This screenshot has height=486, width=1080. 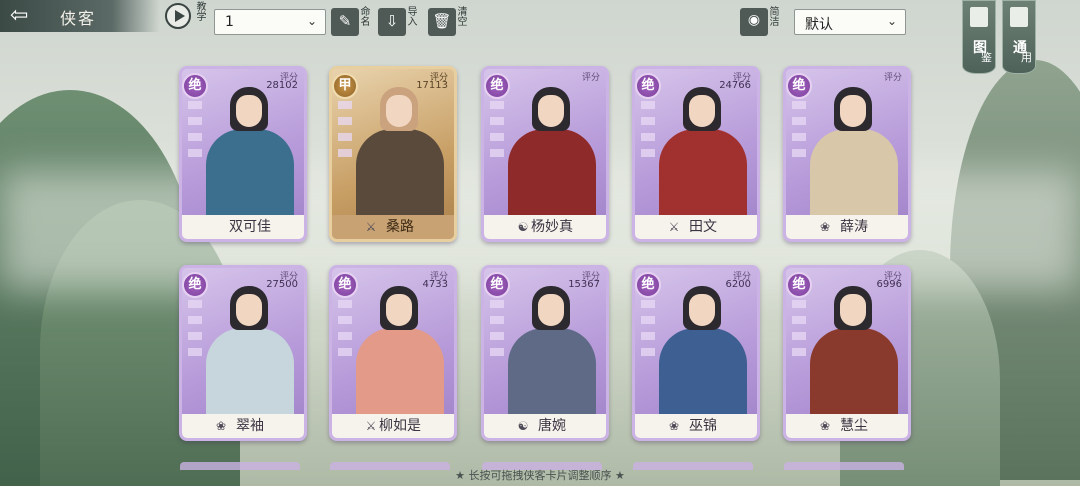 I want to click on import-label: 导入, so click(x=412, y=17).